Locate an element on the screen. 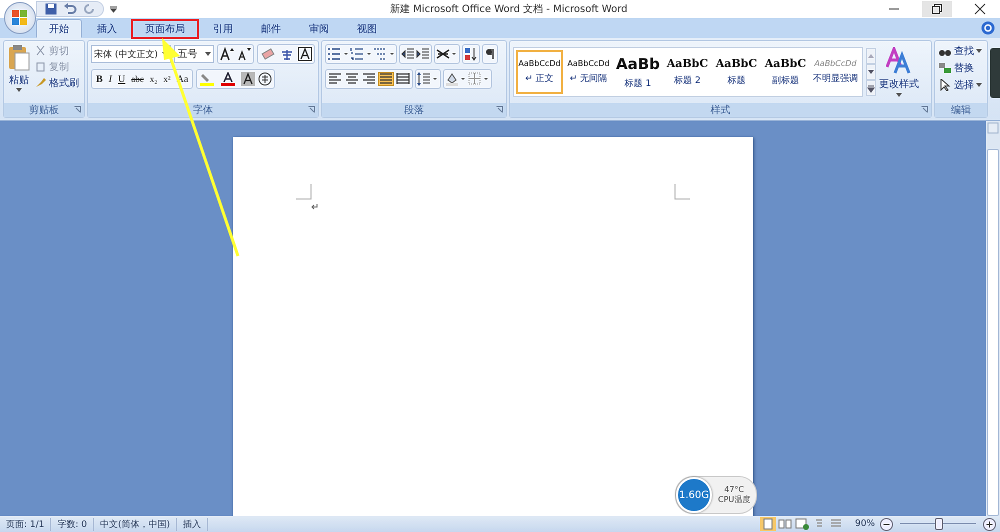 This screenshot has width=1000, height=532. ribbon-tab: 邮件 is located at coordinates (271, 29).